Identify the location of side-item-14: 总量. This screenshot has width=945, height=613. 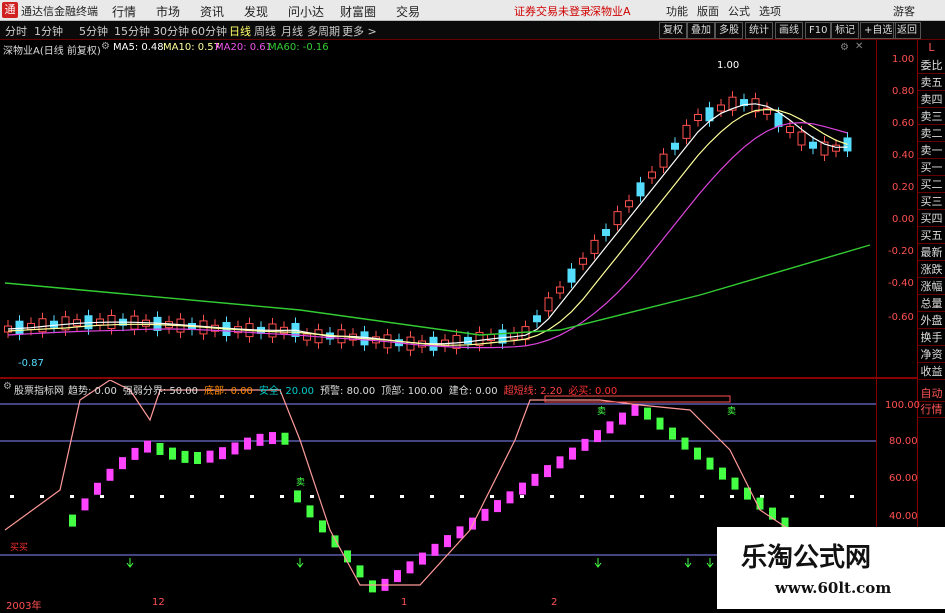
(931, 304).